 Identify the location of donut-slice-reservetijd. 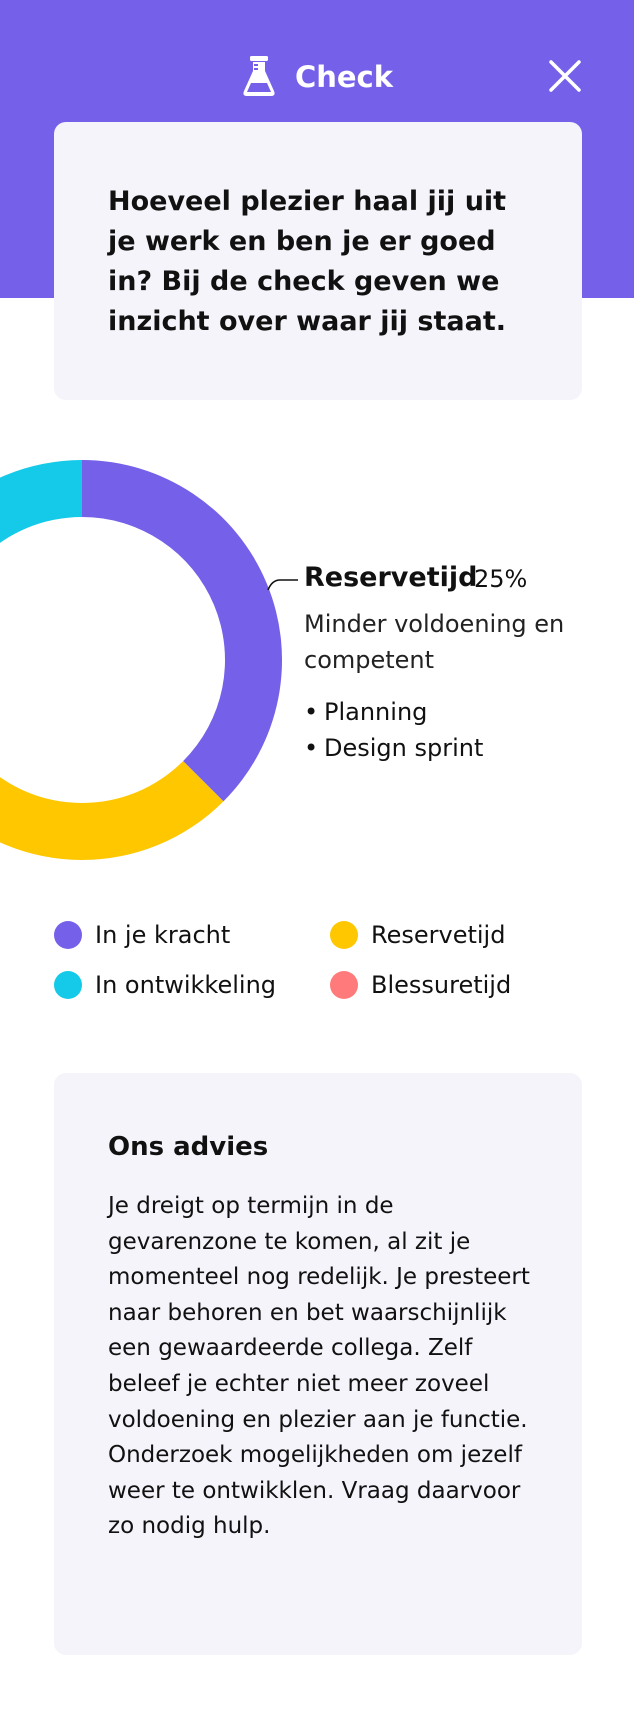
(112, 810).